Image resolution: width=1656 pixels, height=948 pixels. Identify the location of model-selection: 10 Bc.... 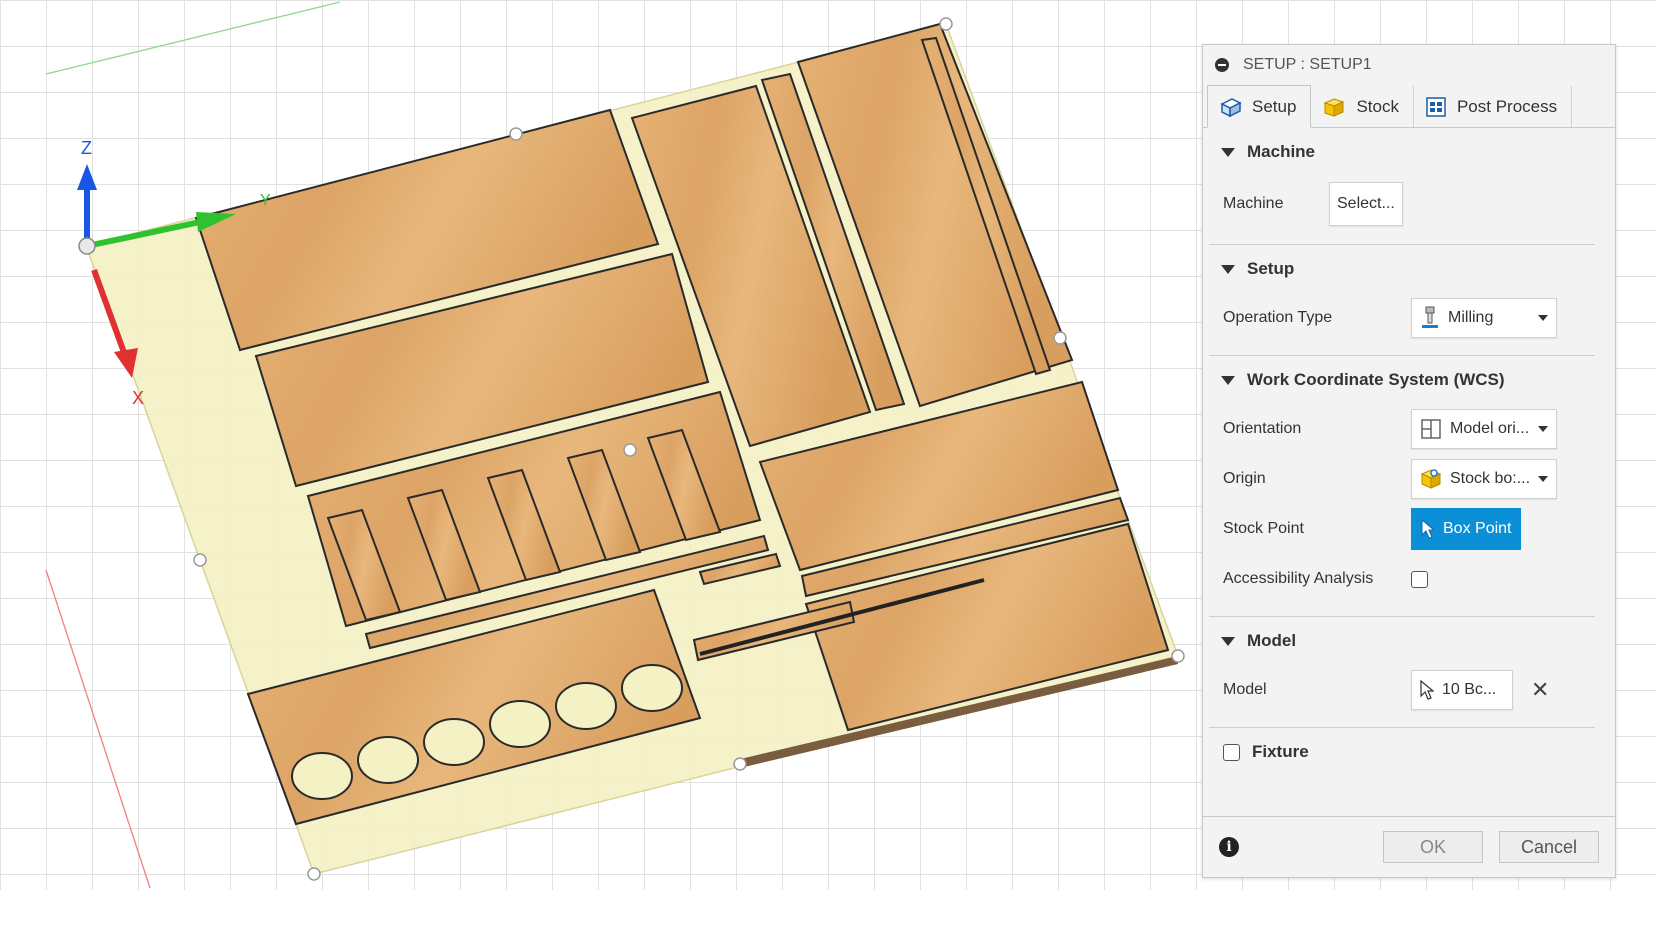
(1462, 690).